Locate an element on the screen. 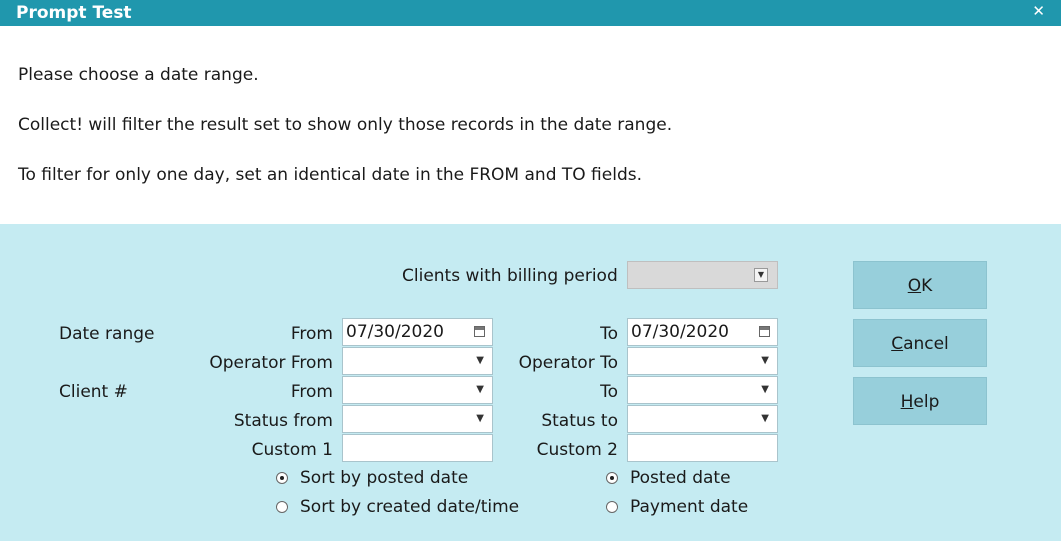 The width and height of the screenshot is (1061, 541). status-to-label: Status to is located at coordinates (579, 421).